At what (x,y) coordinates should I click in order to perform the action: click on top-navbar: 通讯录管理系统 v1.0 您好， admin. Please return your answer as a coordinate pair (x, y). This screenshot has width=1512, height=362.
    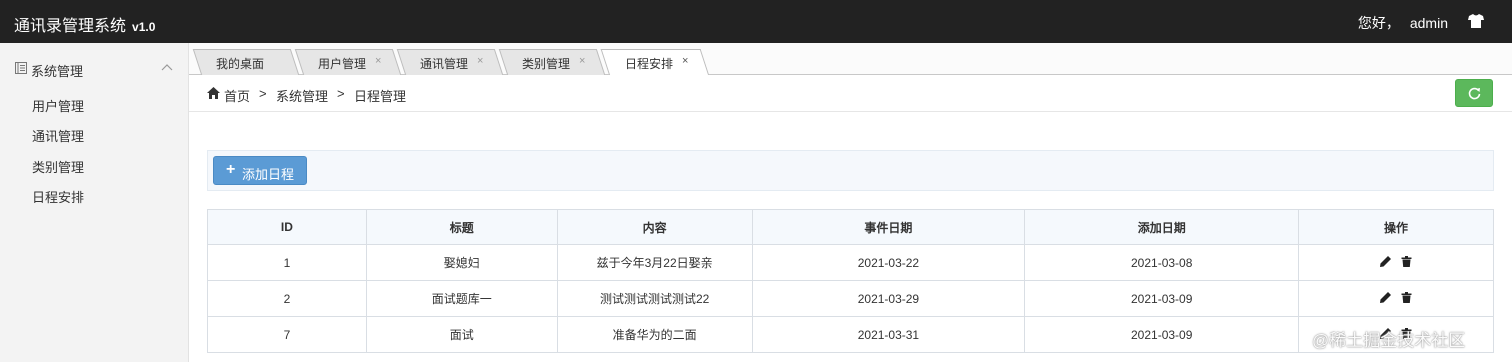
    Looking at the image, I should click on (756, 21).